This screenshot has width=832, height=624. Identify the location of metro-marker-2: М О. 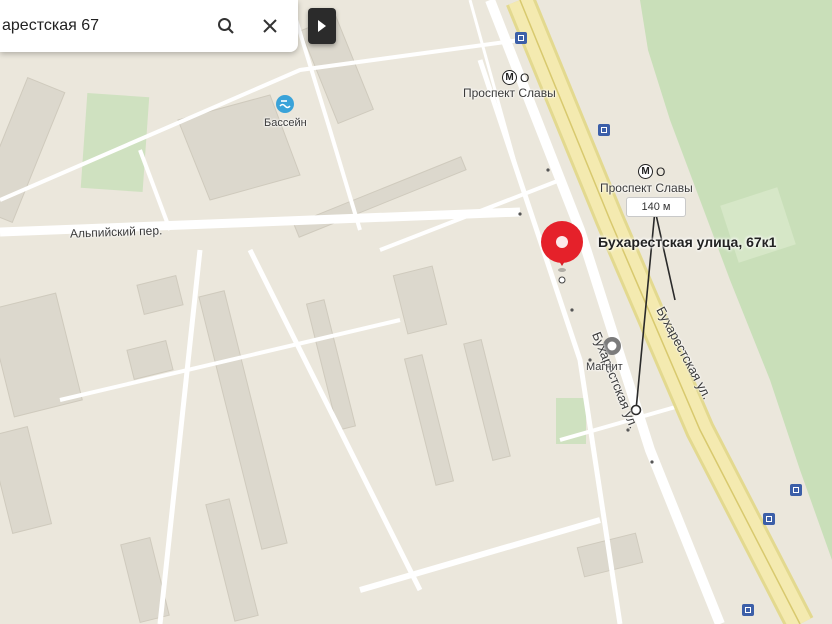
(651, 171).